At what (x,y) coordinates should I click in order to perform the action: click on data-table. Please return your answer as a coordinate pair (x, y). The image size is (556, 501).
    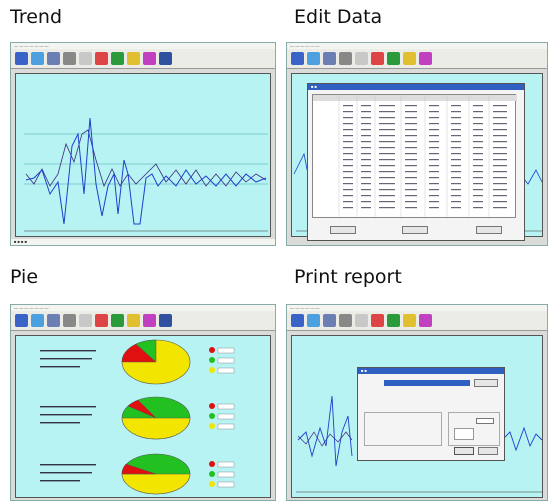
    Looking at the image, I should click on (414, 156).